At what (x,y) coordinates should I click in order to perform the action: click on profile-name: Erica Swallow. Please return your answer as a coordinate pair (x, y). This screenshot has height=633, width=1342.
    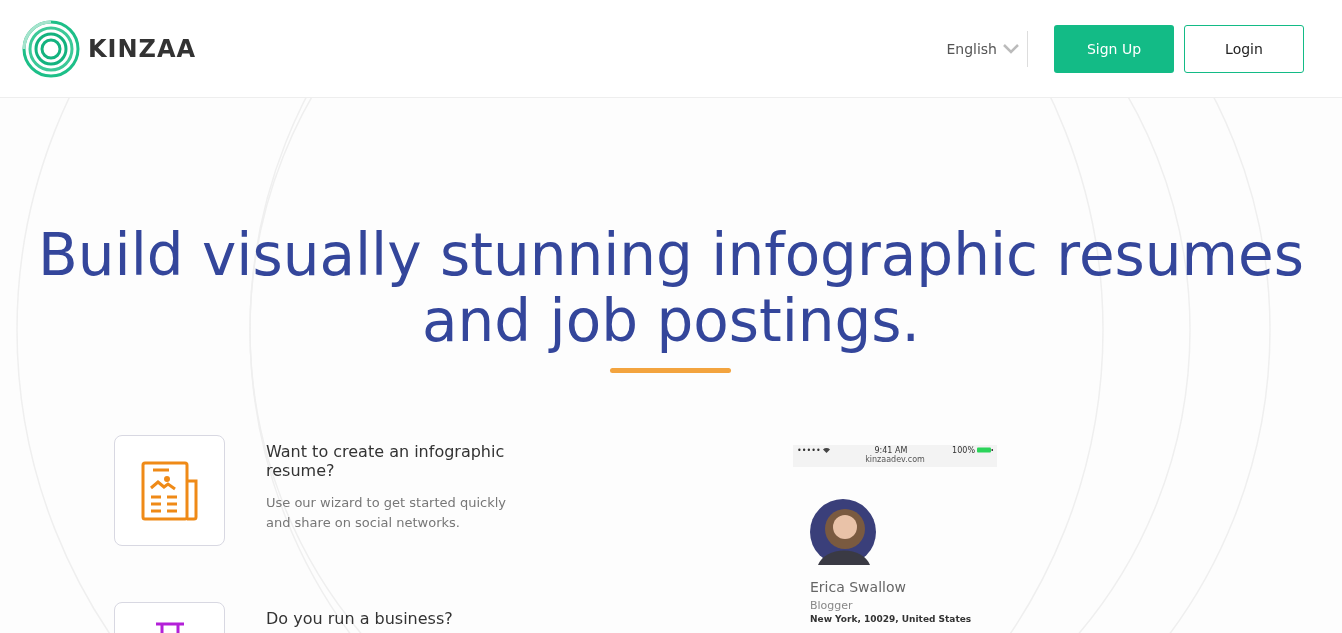
    Looking at the image, I should click on (858, 587).